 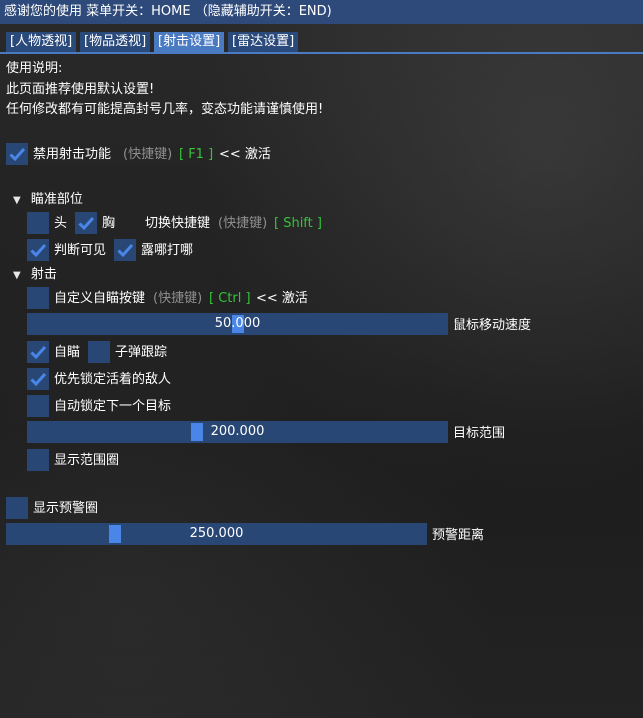 What do you see at coordinates (72, 154) in the screenshot?
I see `disable-shoot-label: 禁用射击功能` at bounding box center [72, 154].